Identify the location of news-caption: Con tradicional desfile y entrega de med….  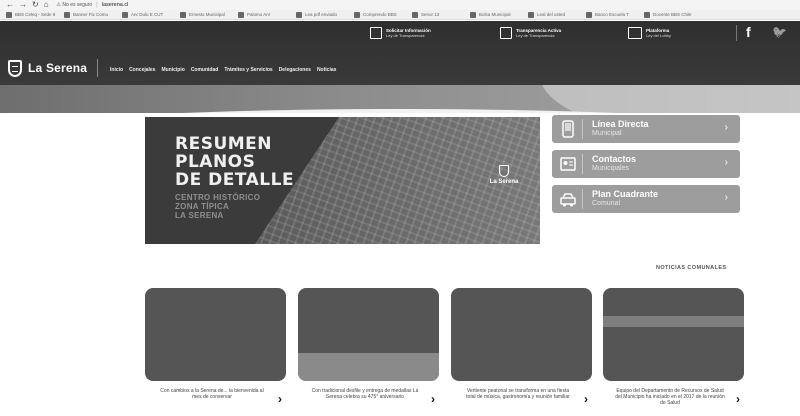
(365, 394).